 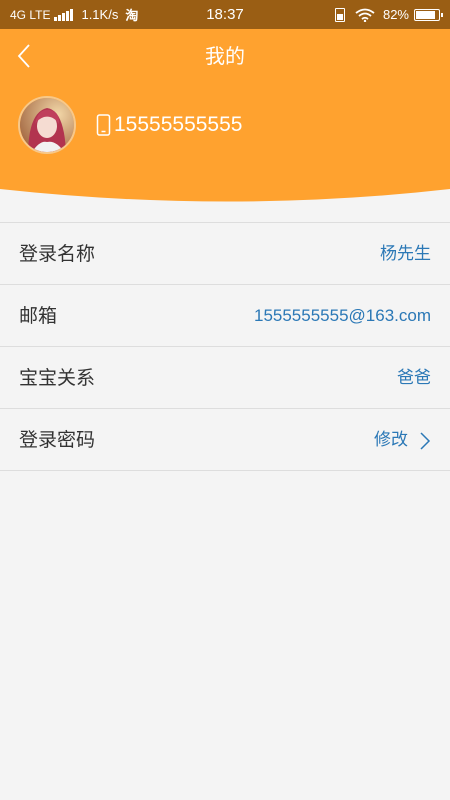 I want to click on status-right: 82%, so click(x=388, y=14).